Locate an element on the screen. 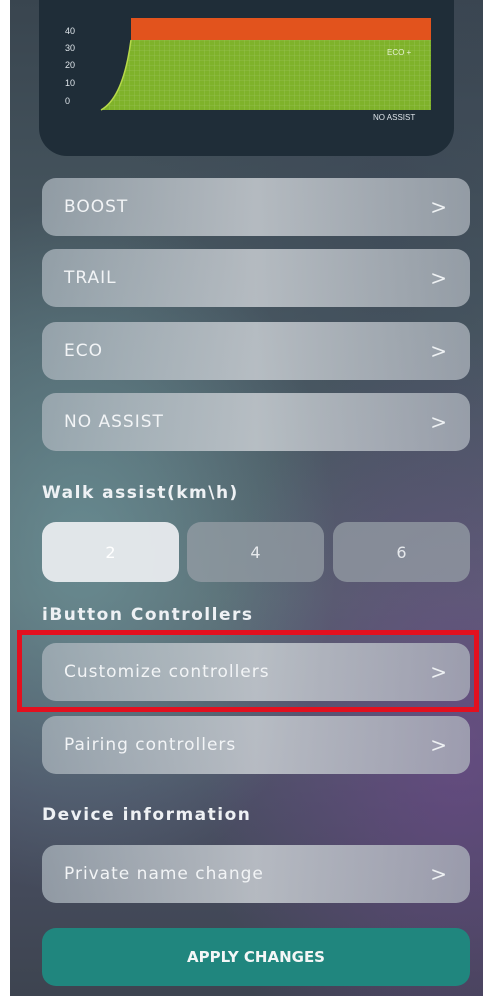  series-label-eco: ECO + is located at coordinates (399, 52).